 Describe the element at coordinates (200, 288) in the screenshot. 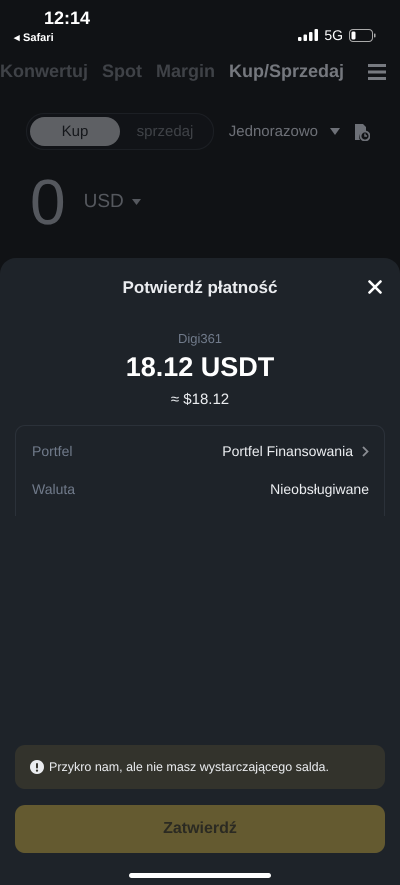

I see `sheet-title: Potwierdź płatność` at that location.